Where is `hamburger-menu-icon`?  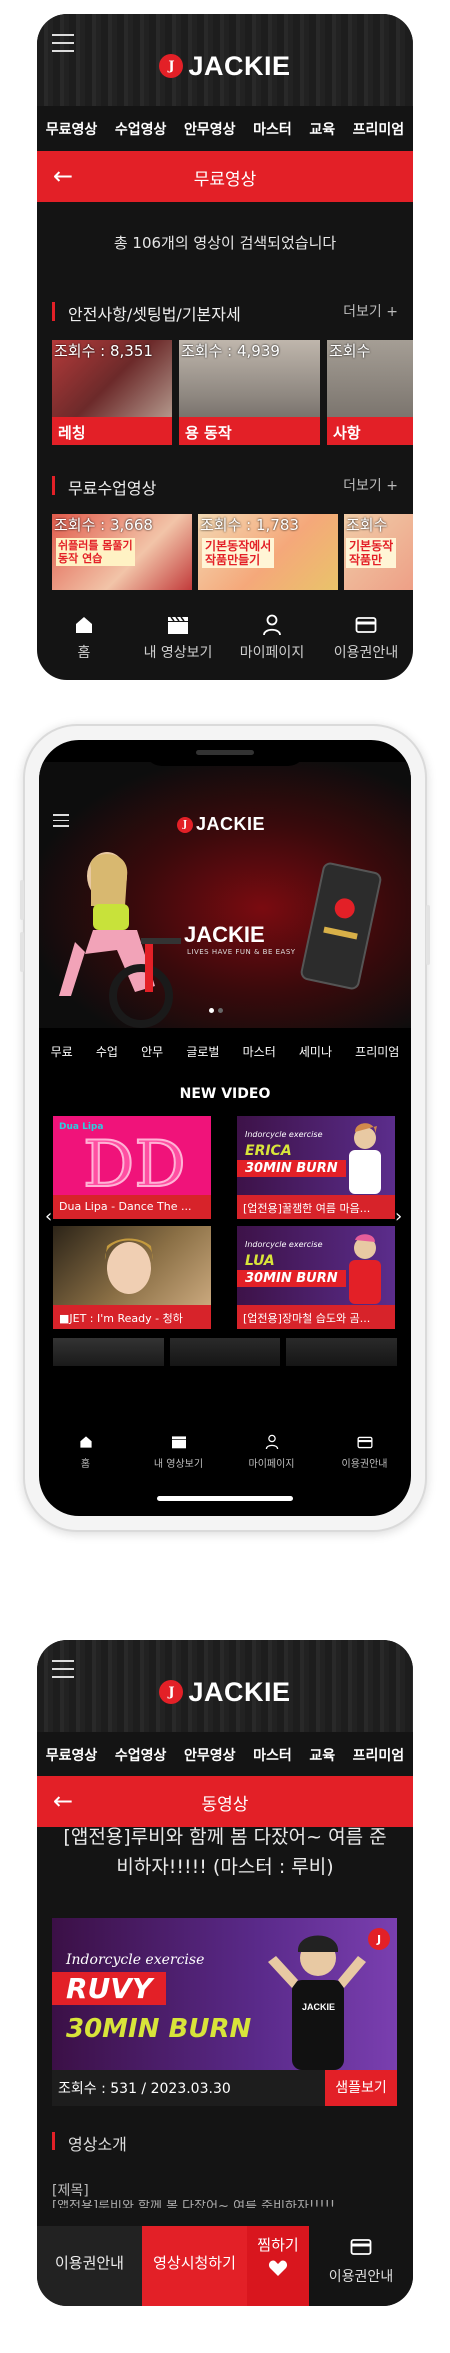 hamburger-menu-icon is located at coordinates (61, 822).